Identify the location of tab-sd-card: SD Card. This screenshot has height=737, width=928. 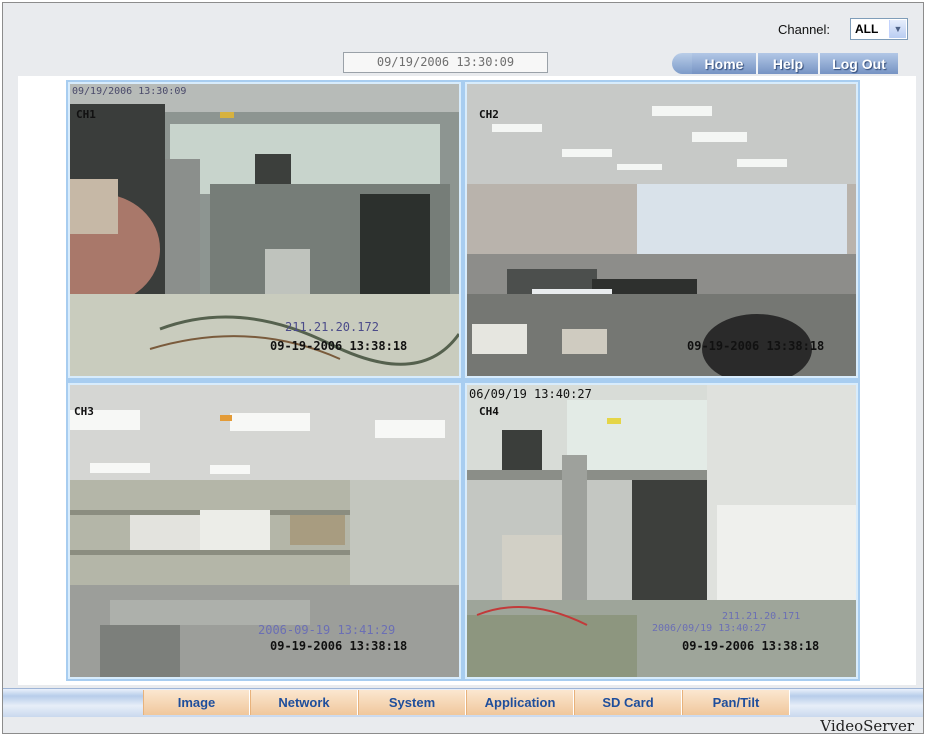
(628, 702).